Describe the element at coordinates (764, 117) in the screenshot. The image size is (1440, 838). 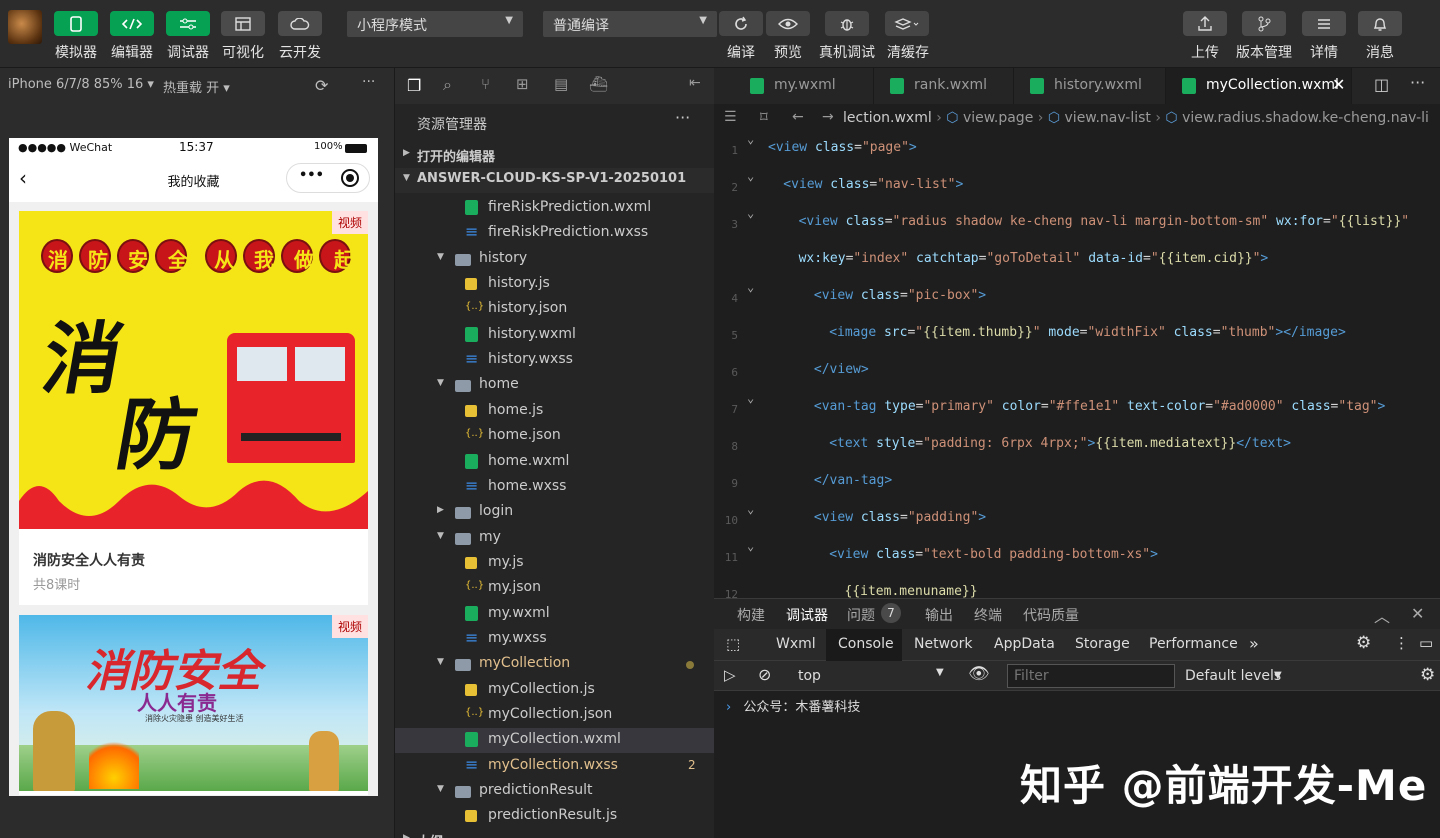
I see `bookmark-icon: ⌑` at that location.